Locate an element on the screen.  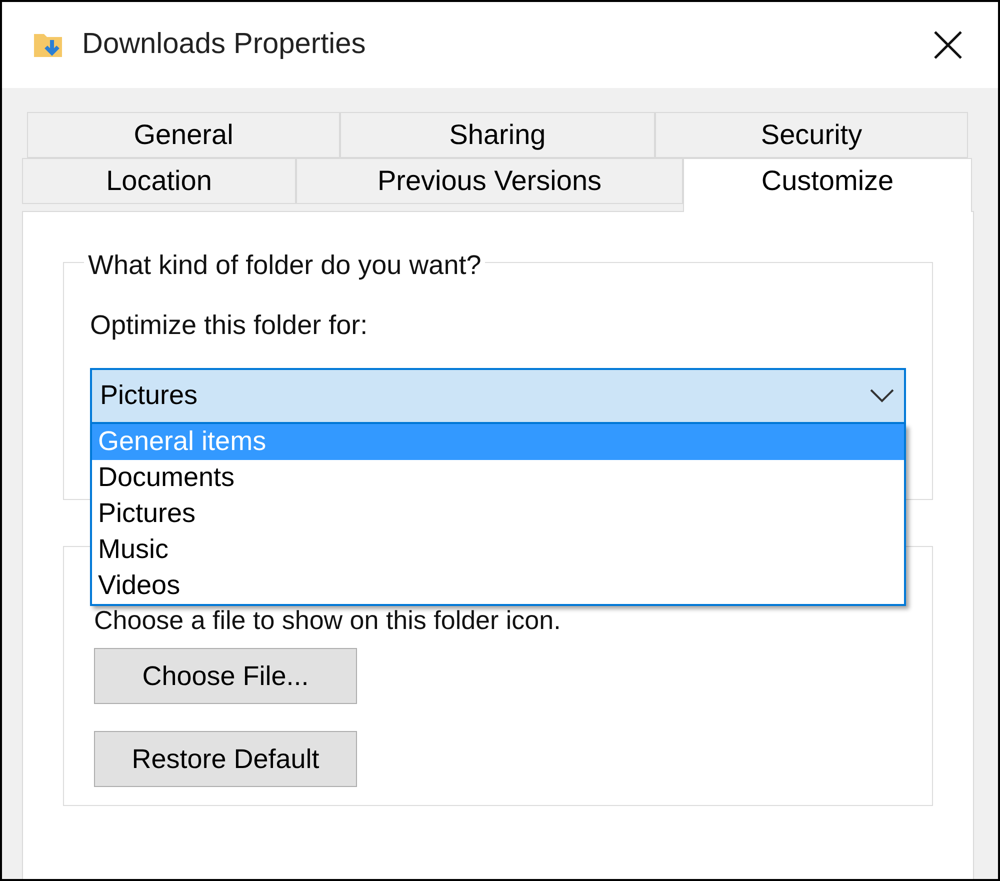
chevron-down-icon is located at coordinates (882, 395).